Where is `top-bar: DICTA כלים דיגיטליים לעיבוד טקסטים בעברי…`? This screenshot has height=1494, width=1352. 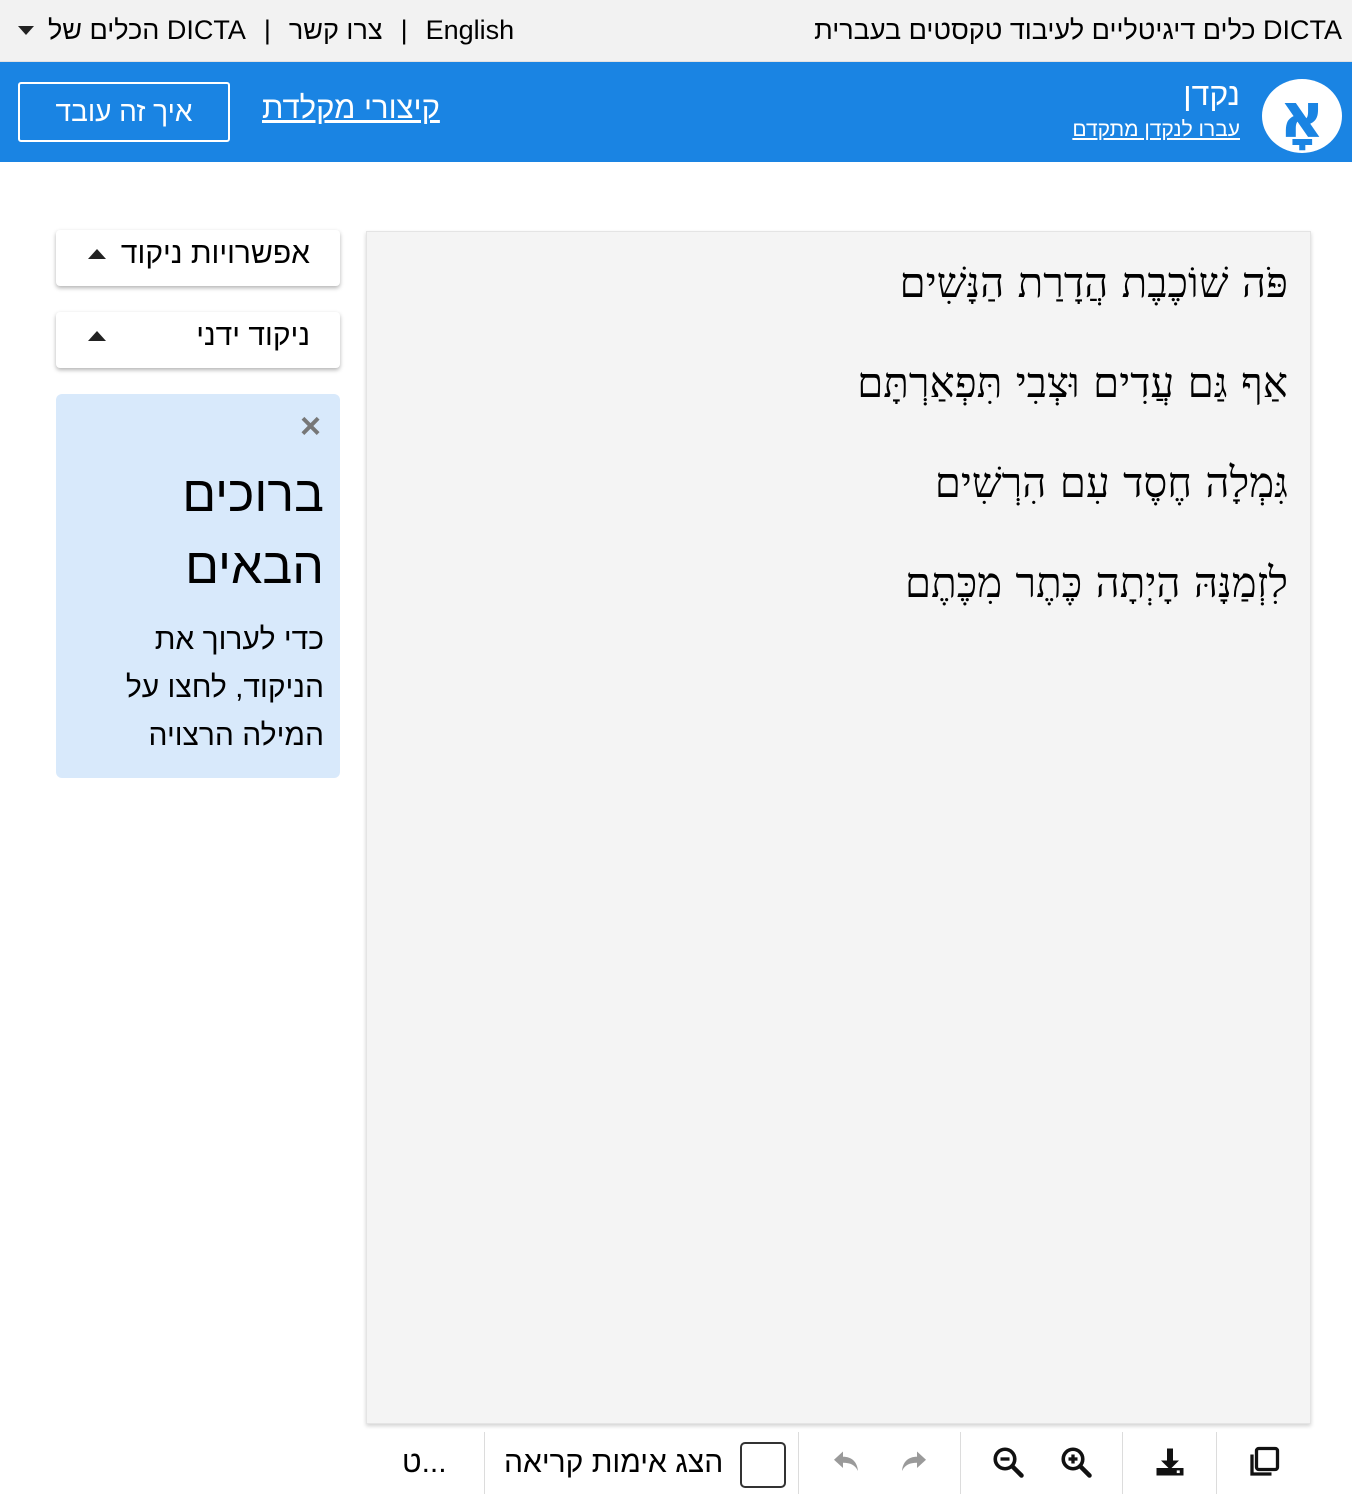 top-bar: DICTA כלים דיגיטליים לעיבוד טקסטים בעברי… is located at coordinates (676, 31).